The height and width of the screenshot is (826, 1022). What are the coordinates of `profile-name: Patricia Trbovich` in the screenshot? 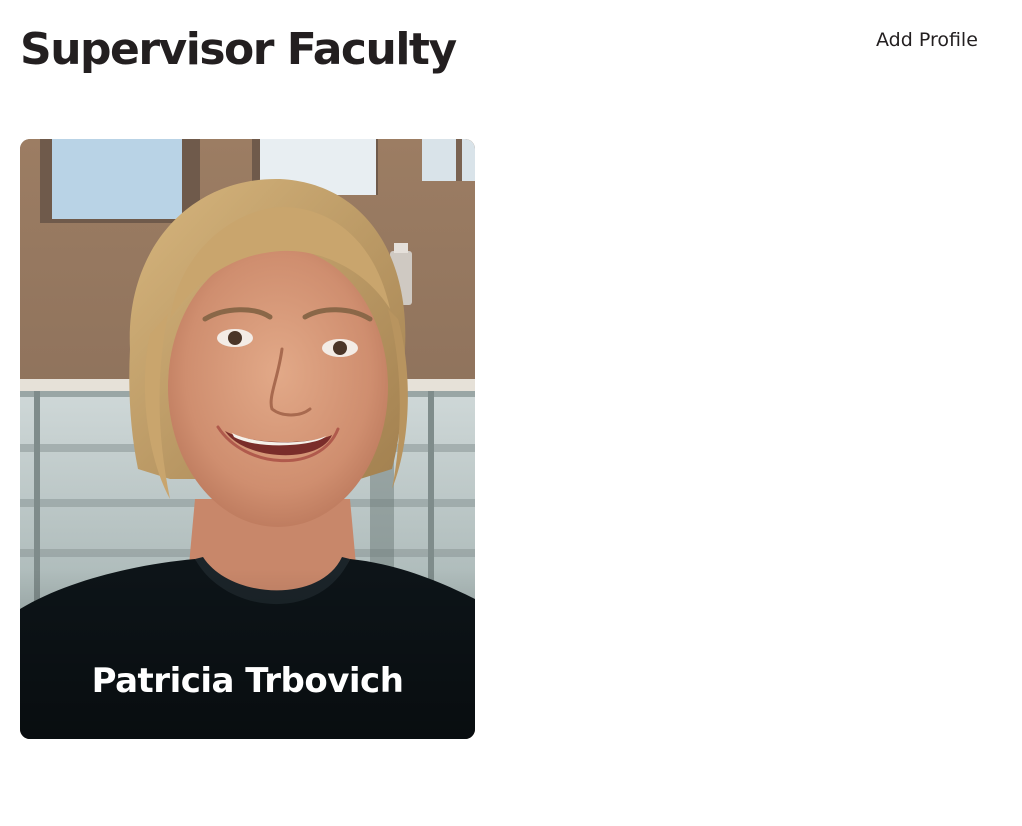 It's located at (247, 681).